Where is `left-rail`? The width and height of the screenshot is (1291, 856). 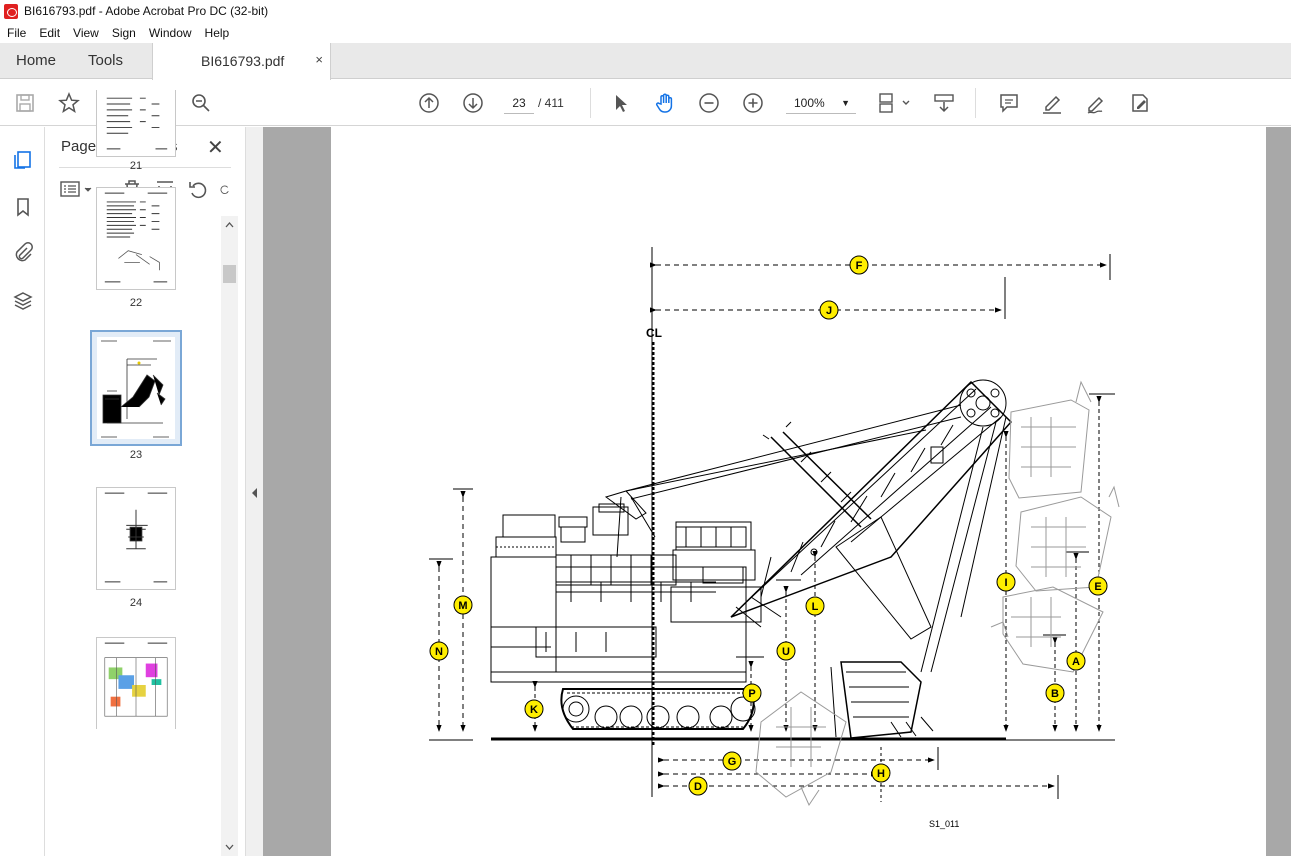 left-rail is located at coordinates (22, 491).